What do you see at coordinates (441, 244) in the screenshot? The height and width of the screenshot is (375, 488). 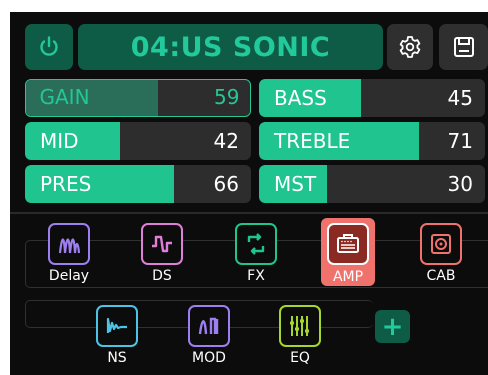 I see `speaker-cabinet-icon` at bounding box center [441, 244].